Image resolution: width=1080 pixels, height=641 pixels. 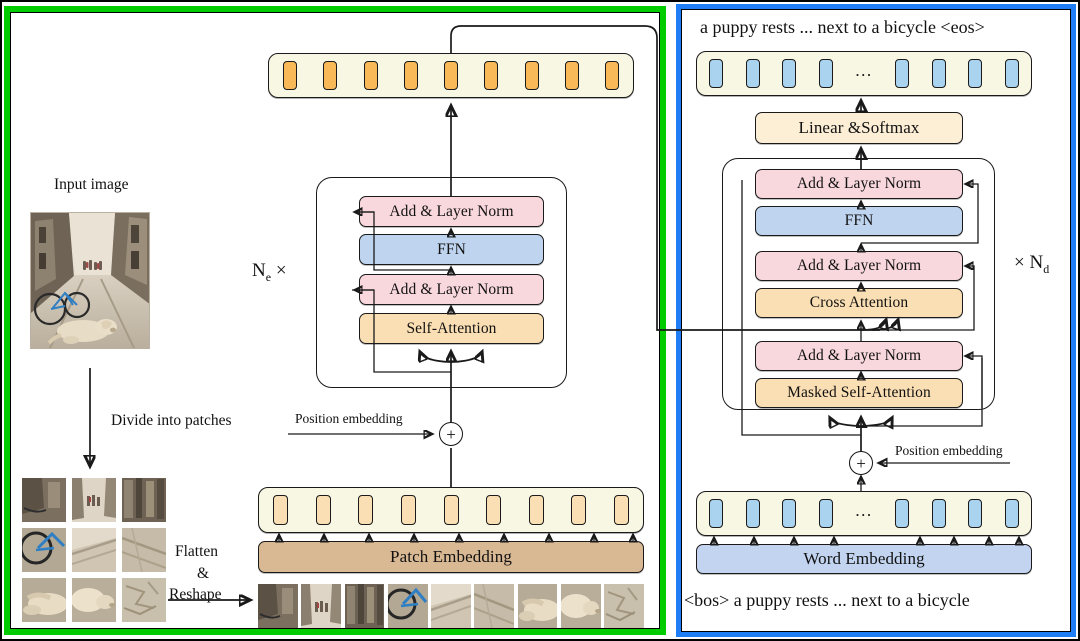 I want to click on patch-grid, so click(x=94, y=550).